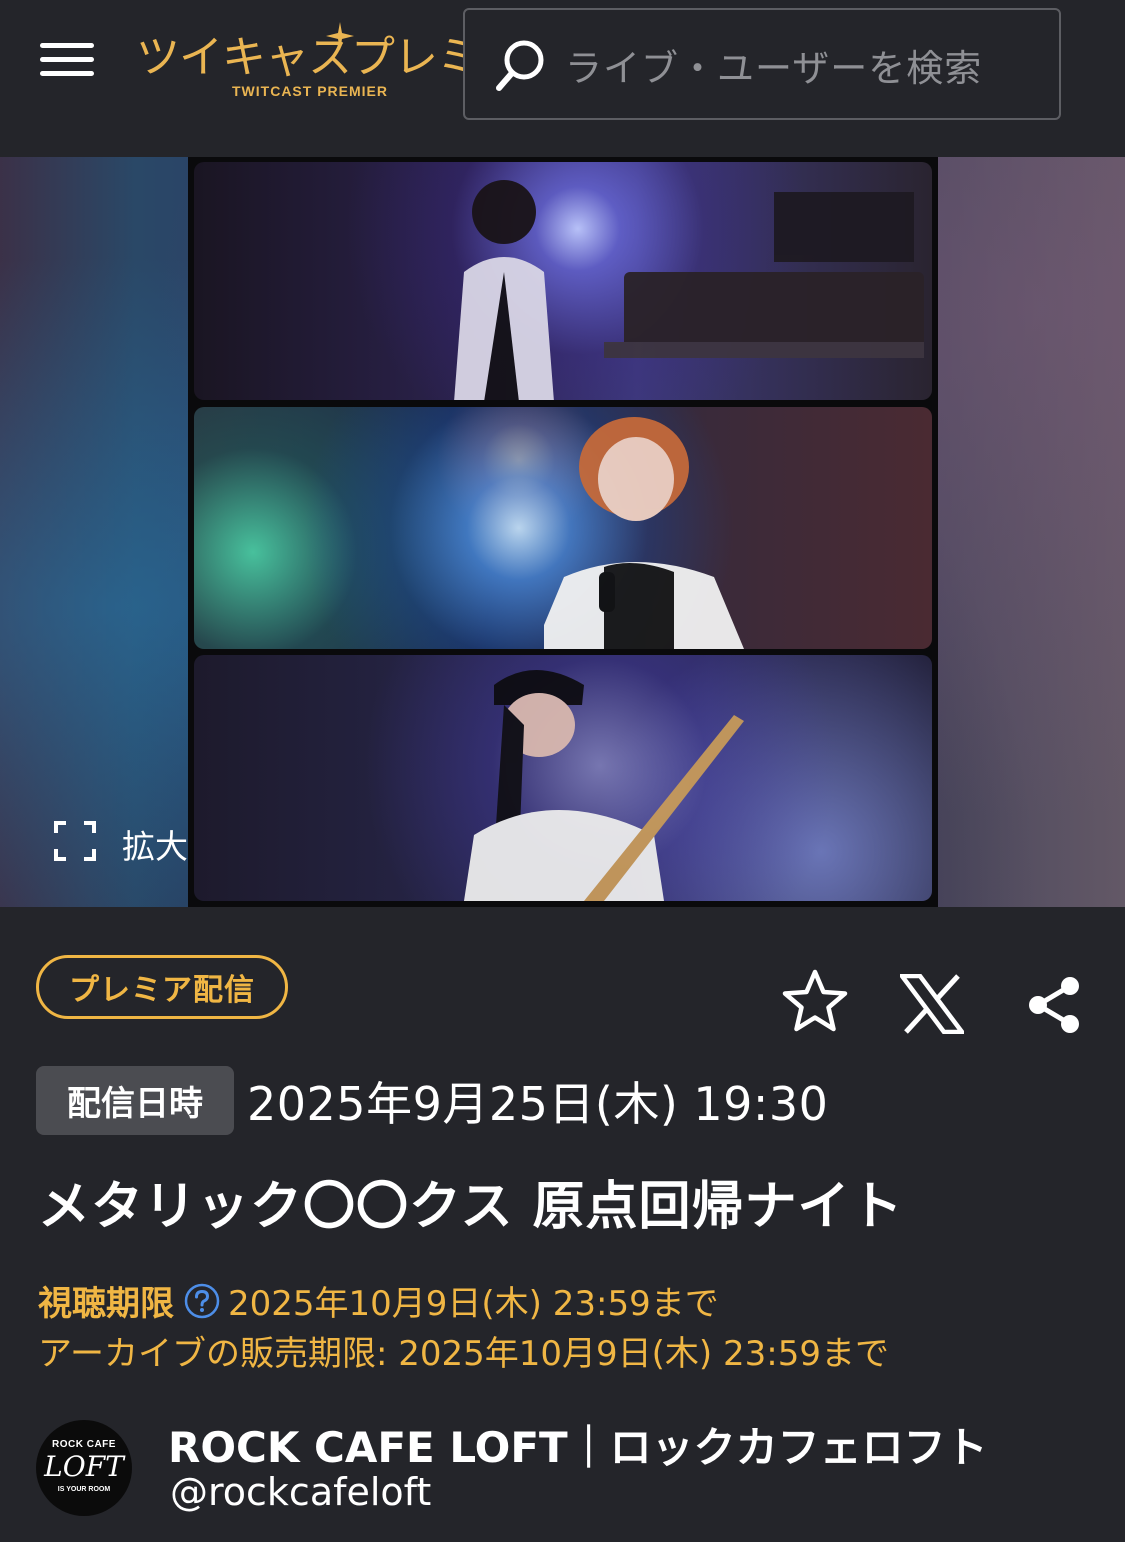 This screenshot has width=1125, height=1542. What do you see at coordinates (1054, 1005) in the screenshot?
I see `share-icon` at bounding box center [1054, 1005].